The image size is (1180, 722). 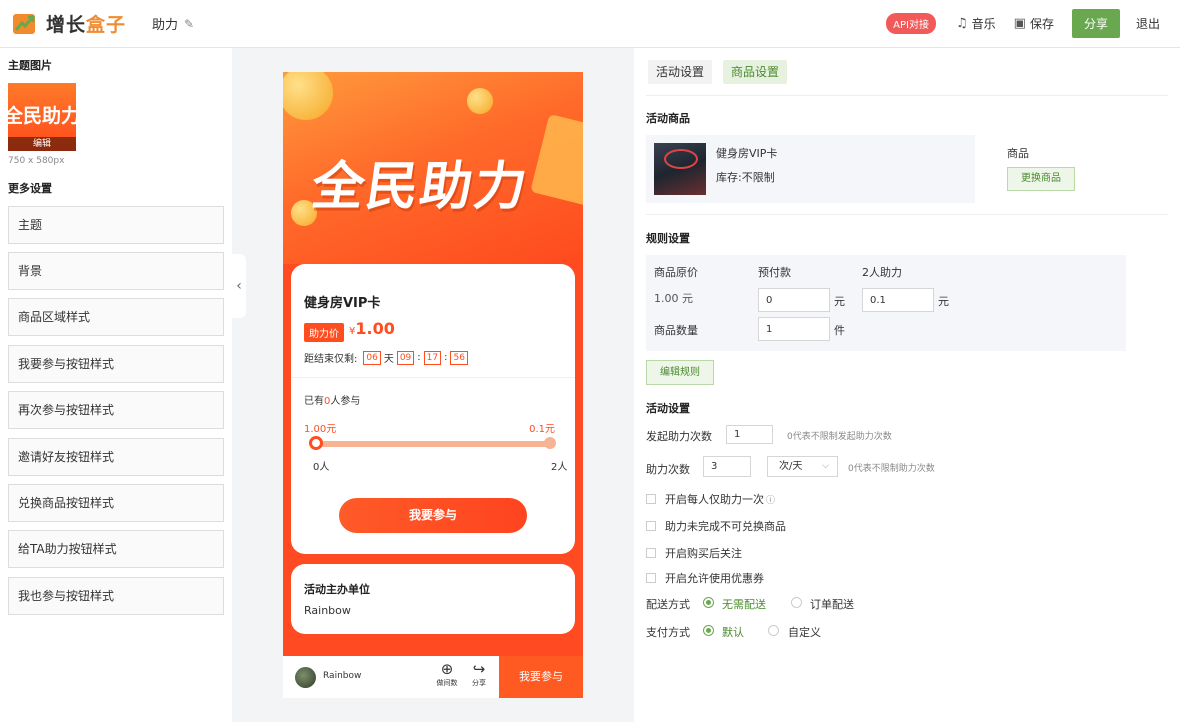 I want to click on radio-delivery-none, so click(x=708, y=602).